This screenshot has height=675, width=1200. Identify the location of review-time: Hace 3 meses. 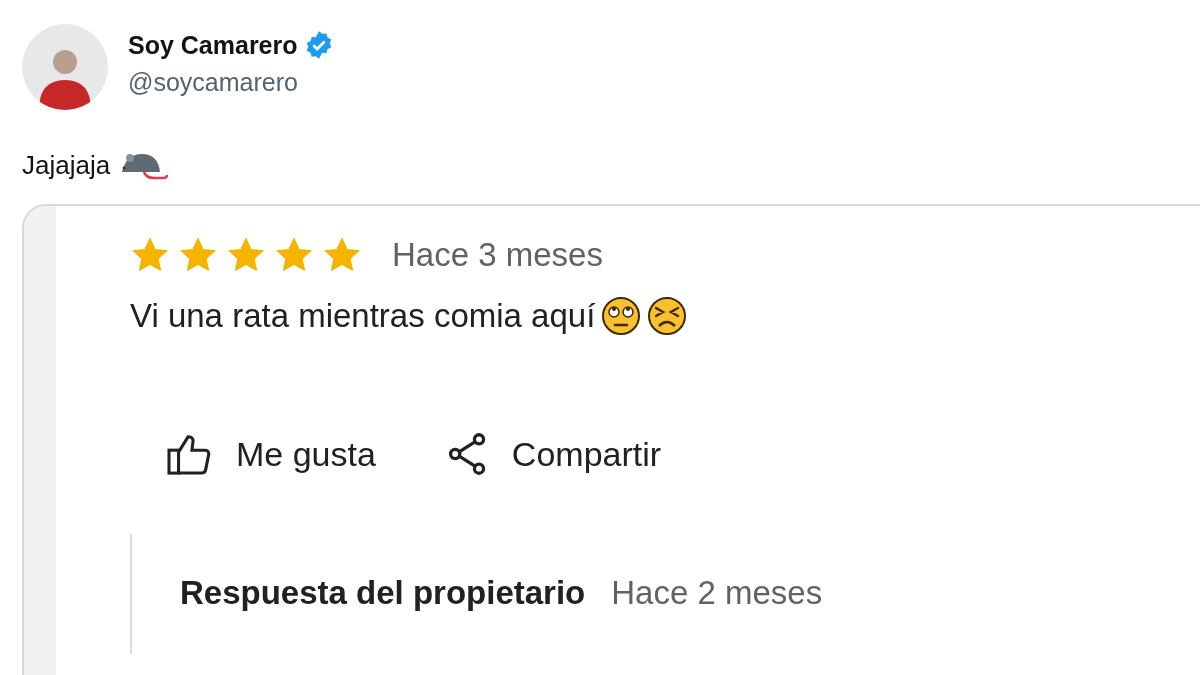
(497, 255).